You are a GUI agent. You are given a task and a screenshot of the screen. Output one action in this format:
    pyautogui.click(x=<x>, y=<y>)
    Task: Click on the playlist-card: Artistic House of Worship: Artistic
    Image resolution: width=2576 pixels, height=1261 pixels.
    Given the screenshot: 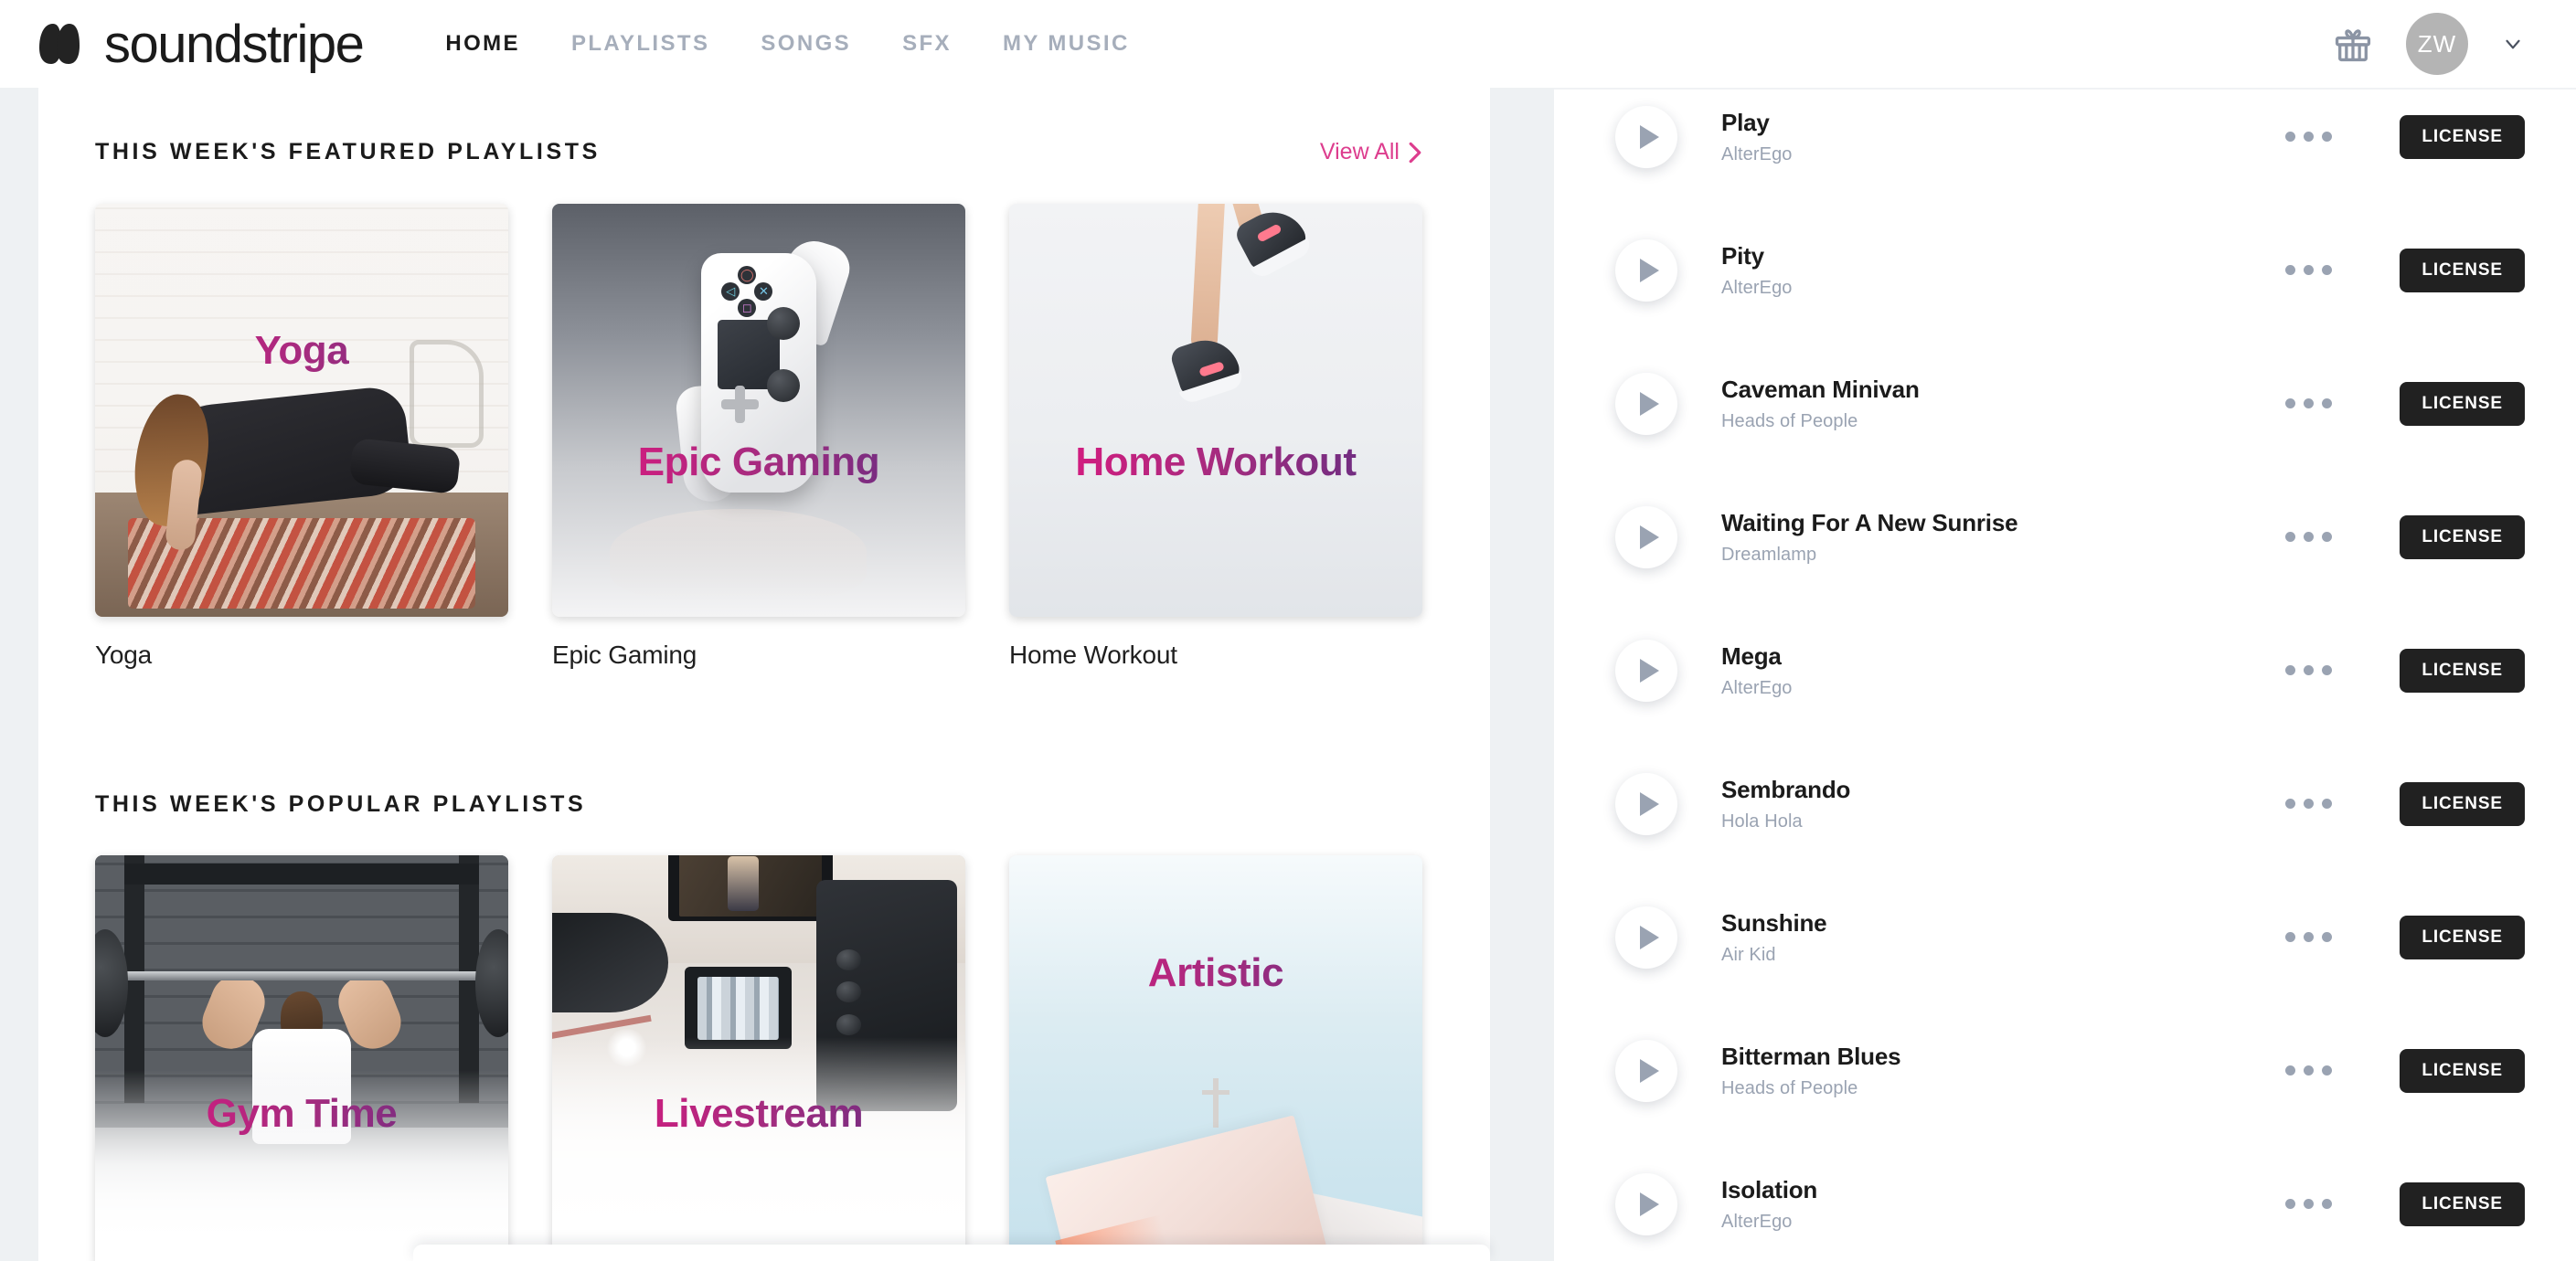 What is the action you would take?
    pyautogui.click(x=1215, y=1058)
    